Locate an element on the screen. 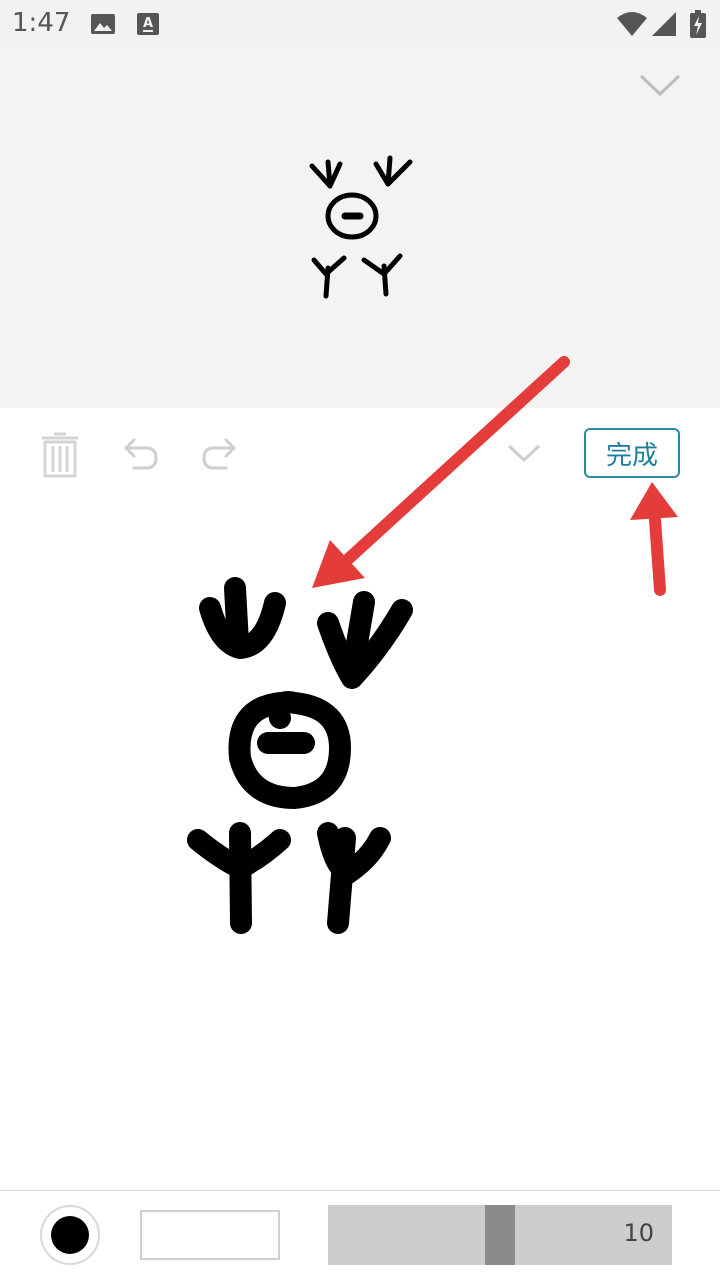 This screenshot has width=720, height=1280. brush-preview-box is located at coordinates (210, 1235).